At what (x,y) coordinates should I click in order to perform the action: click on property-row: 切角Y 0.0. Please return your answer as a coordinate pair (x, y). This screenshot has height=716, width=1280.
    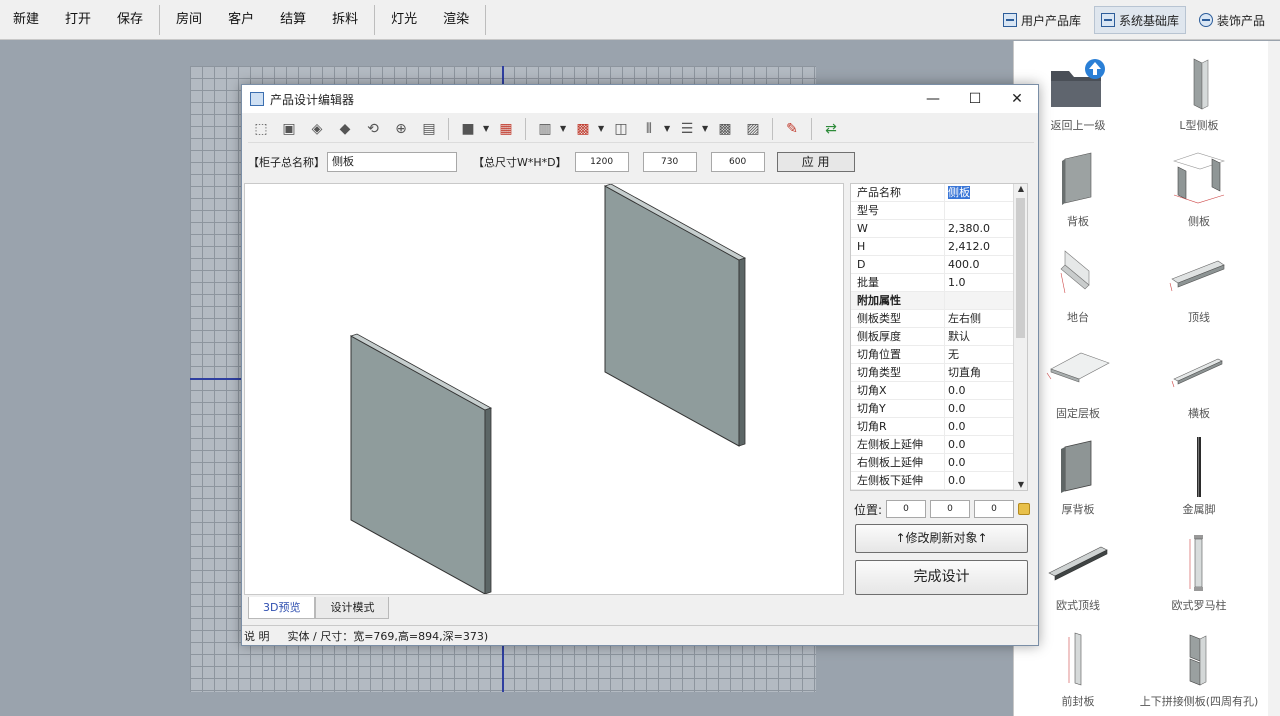
    Looking at the image, I should click on (939, 409).